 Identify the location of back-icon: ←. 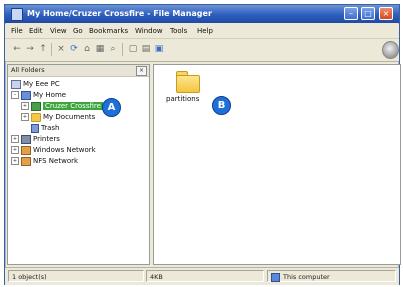
(17, 49).